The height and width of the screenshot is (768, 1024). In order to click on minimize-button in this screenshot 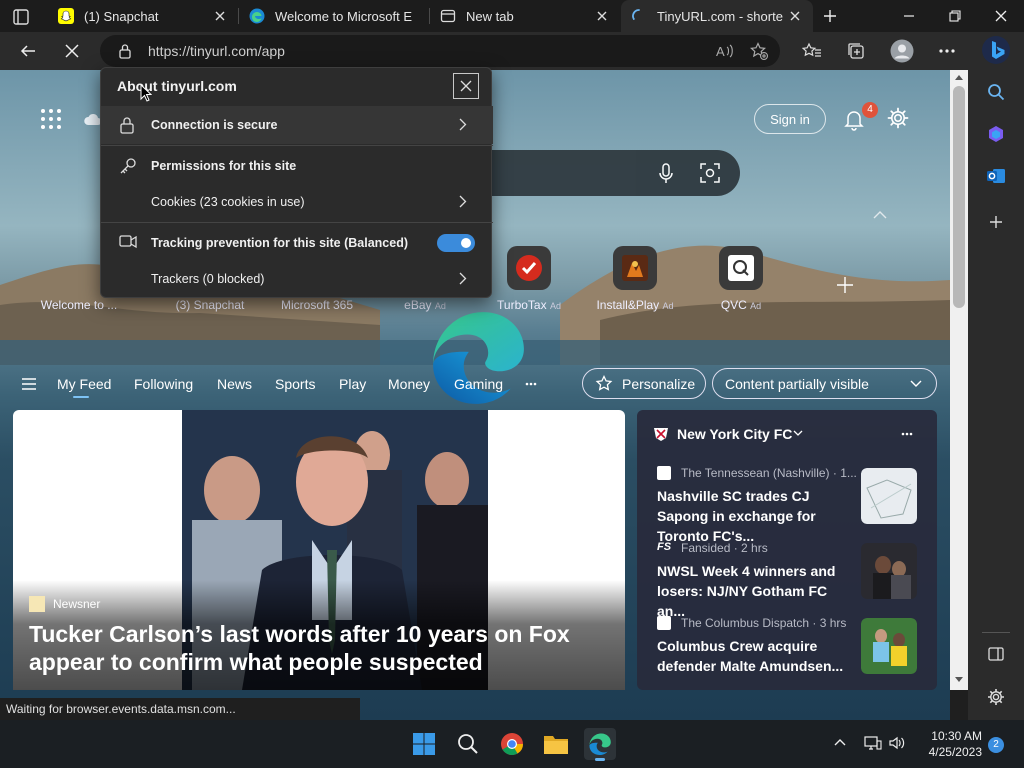, I will do `click(909, 16)`.